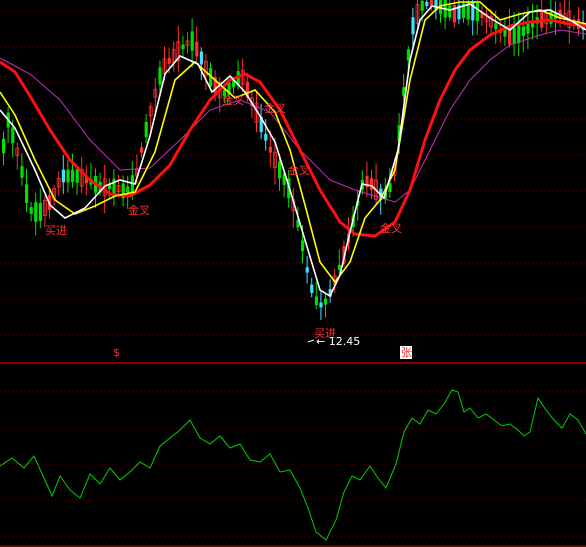 The height and width of the screenshot is (547, 586). I want to click on signal-label-3: 金叉, so click(275, 108).